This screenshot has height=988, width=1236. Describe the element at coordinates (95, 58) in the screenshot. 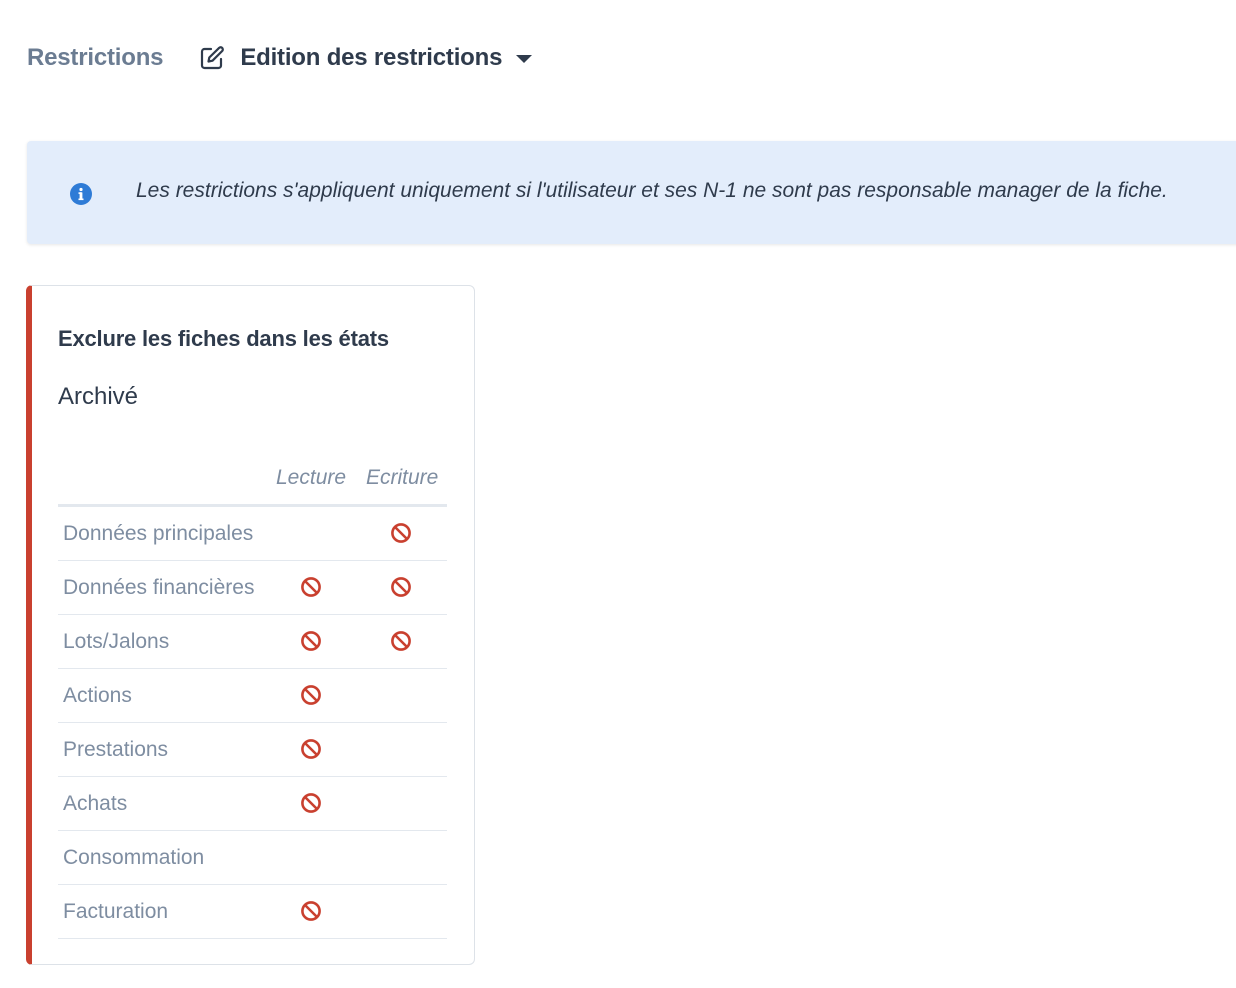

I see `breadcrumb-restrictions: Restrictions` at that location.